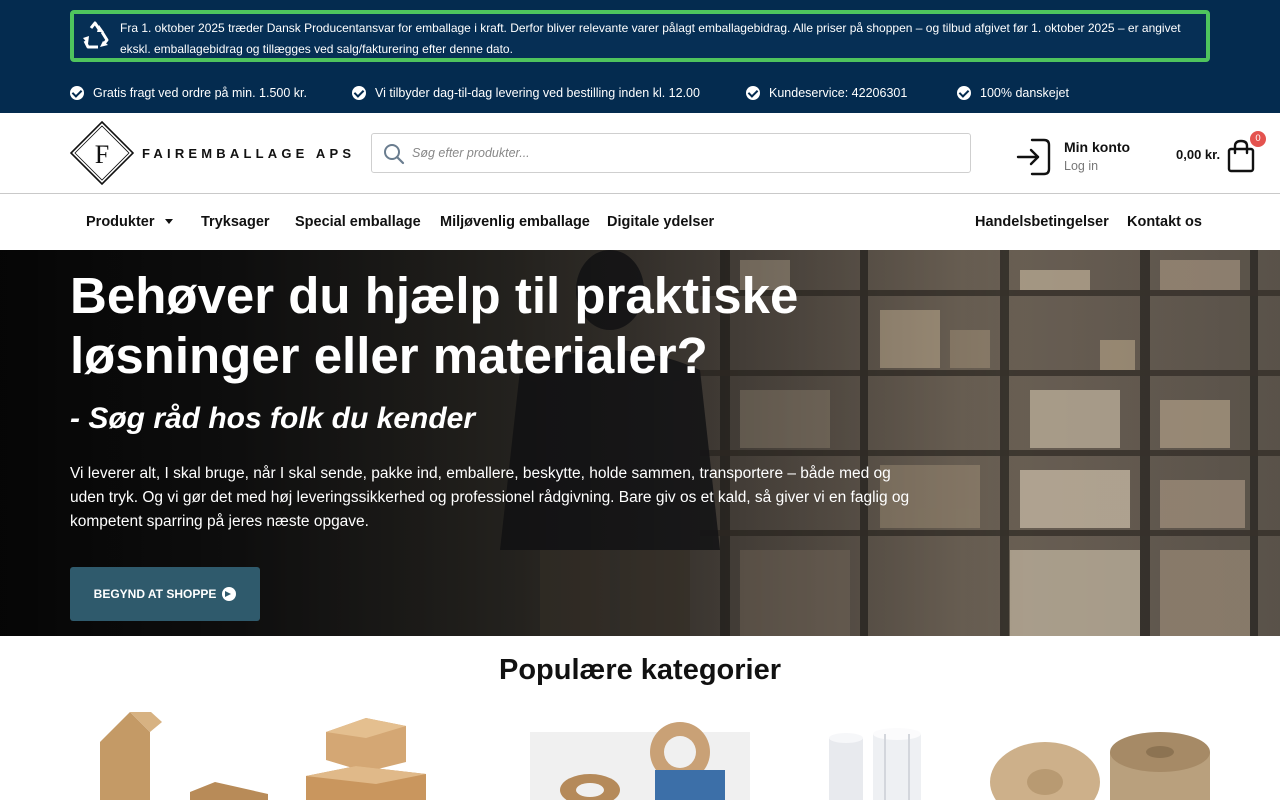 This screenshot has width=1280, height=800. I want to click on category-tile-stretch-film, so click(877, 756).